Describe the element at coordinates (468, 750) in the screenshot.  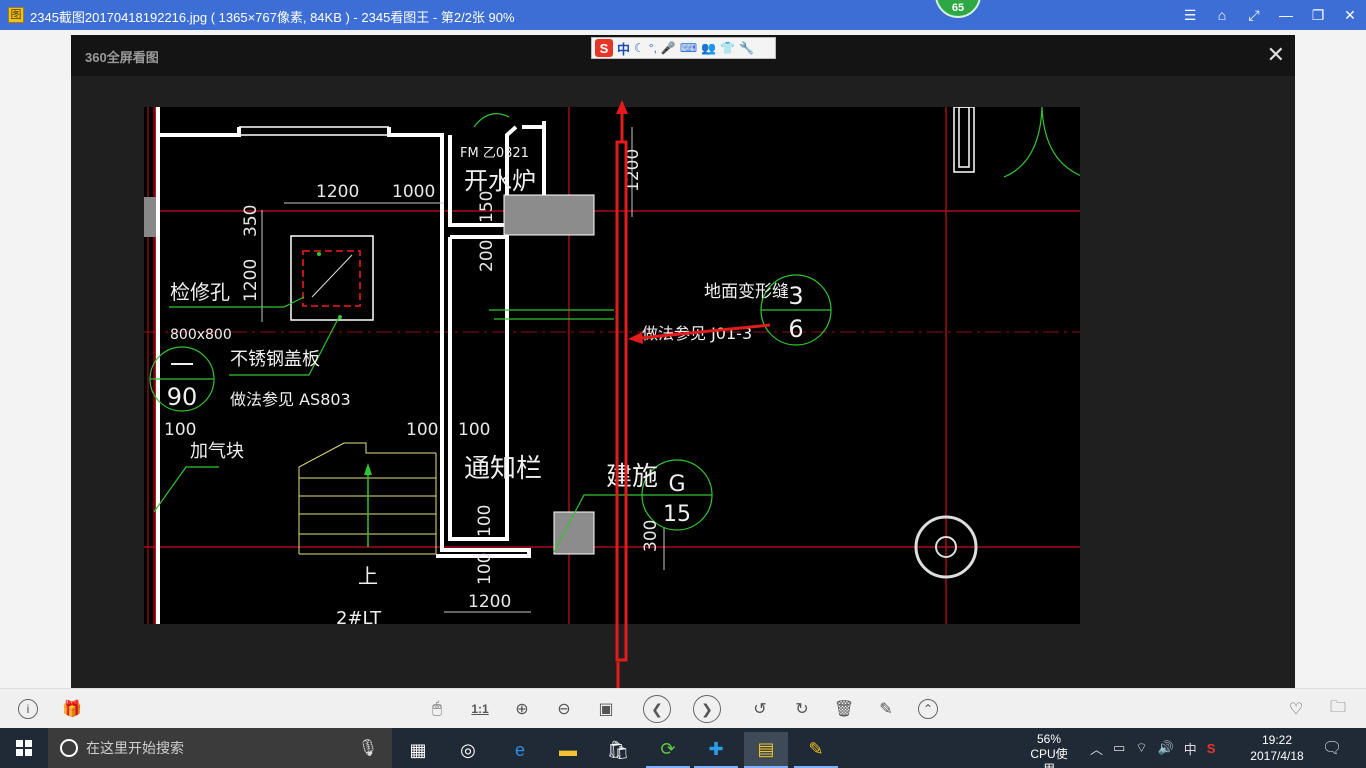
I see `360-browser-icon: ◎` at that location.